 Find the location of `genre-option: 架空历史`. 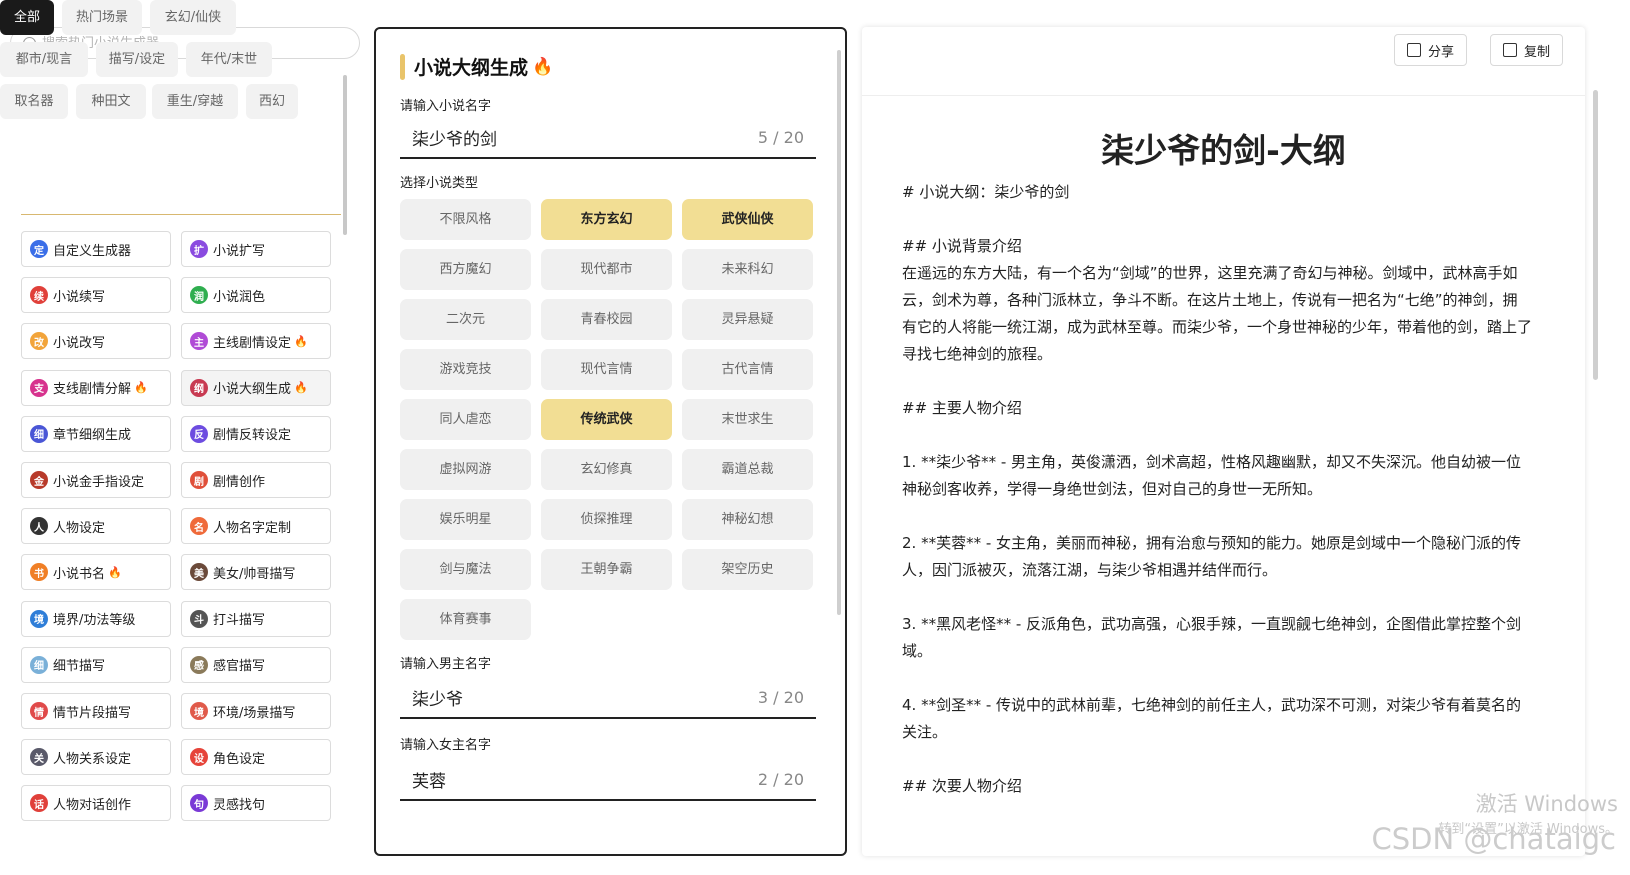

genre-option: 架空历史 is located at coordinates (747, 569).